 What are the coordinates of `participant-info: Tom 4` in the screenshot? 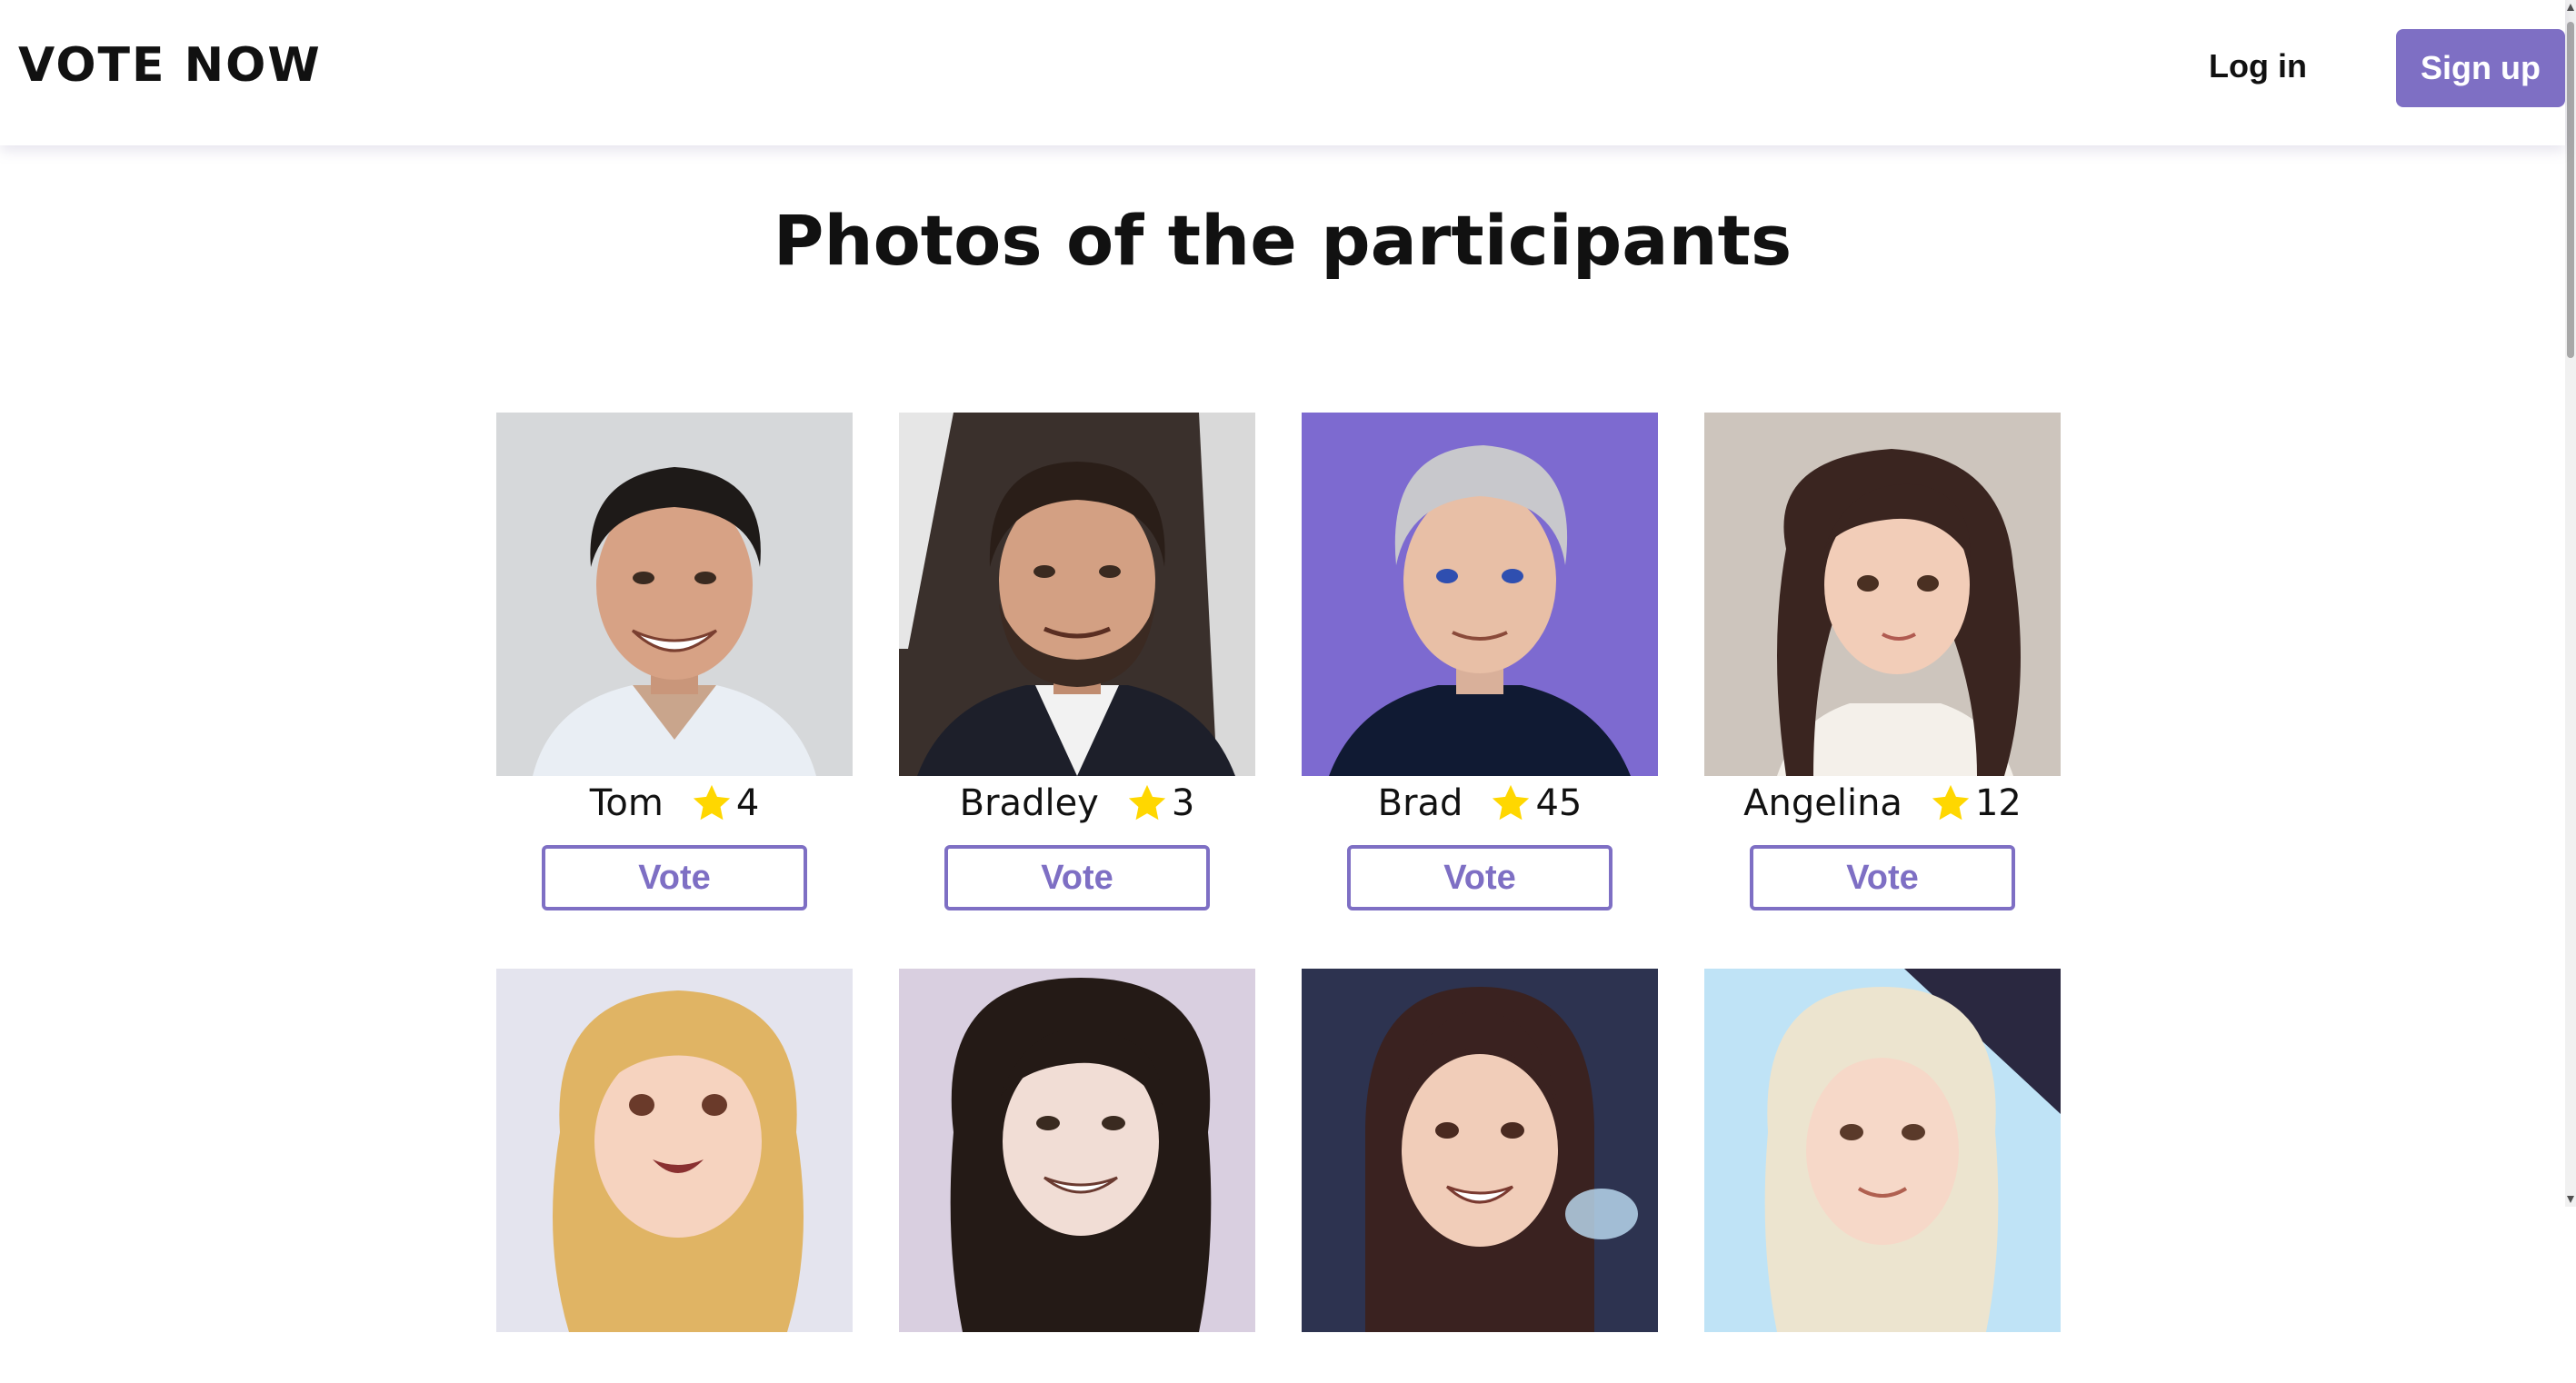 It's located at (675, 803).